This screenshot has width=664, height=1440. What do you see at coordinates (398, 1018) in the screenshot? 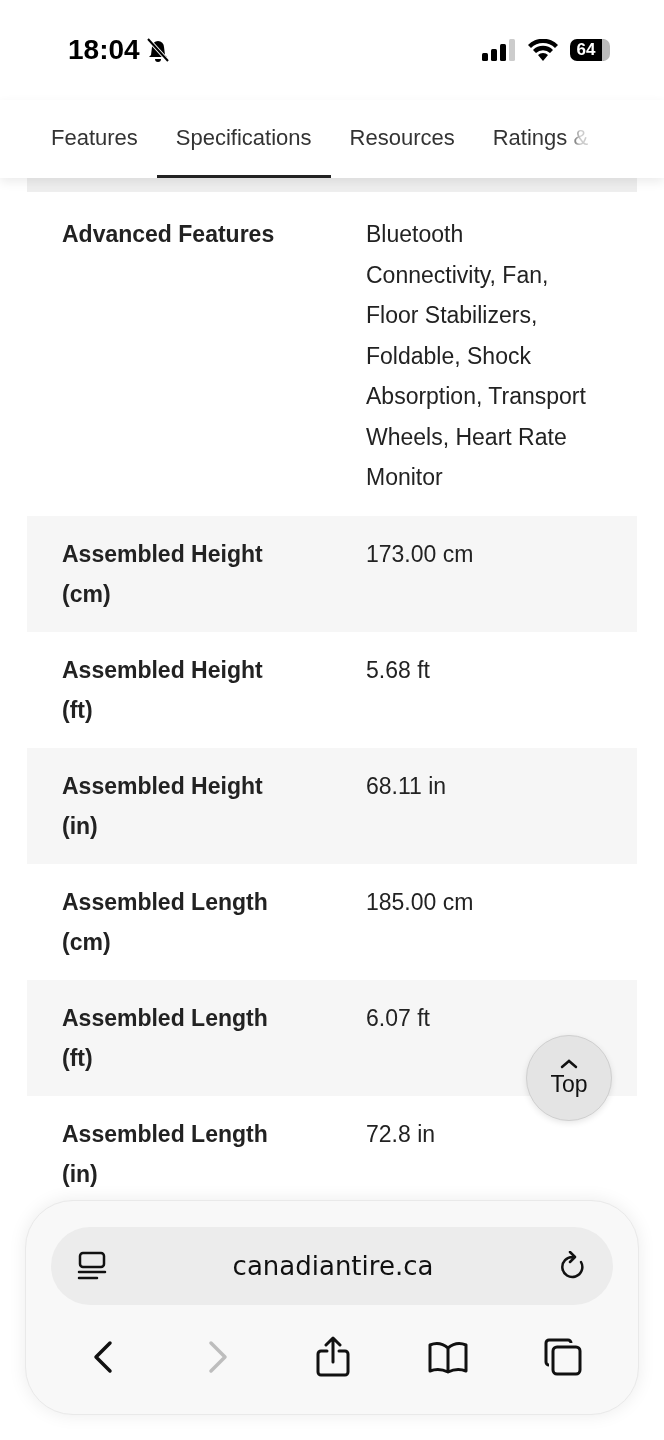
I see `spec-value: 6.07 ft` at bounding box center [398, 1018].